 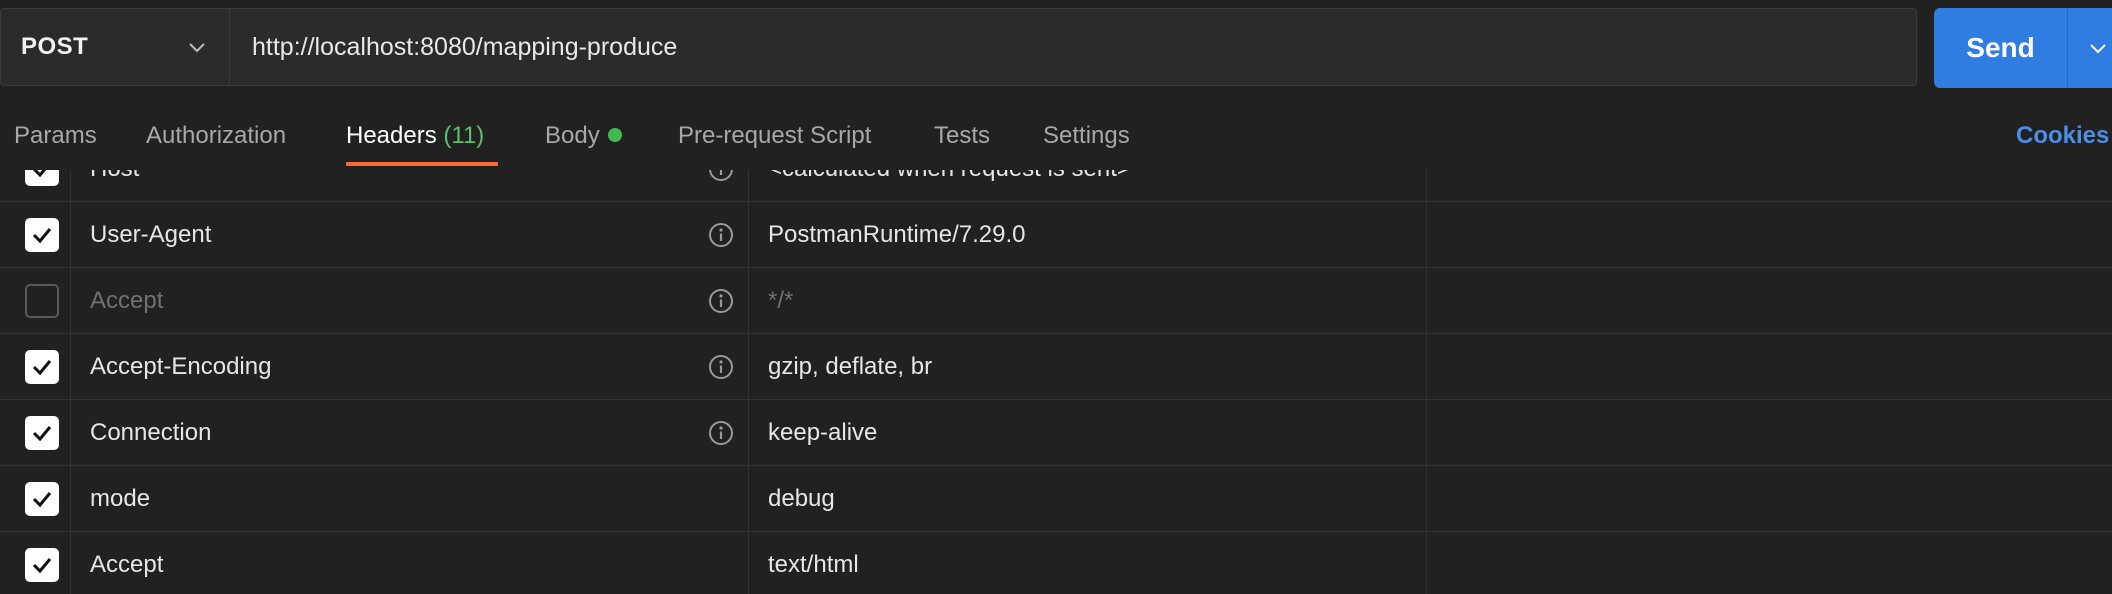 What do you see at coordinates (422, 164) in the screenshot?
I see `active-tab-indicator` at bounding box center [422, 164].